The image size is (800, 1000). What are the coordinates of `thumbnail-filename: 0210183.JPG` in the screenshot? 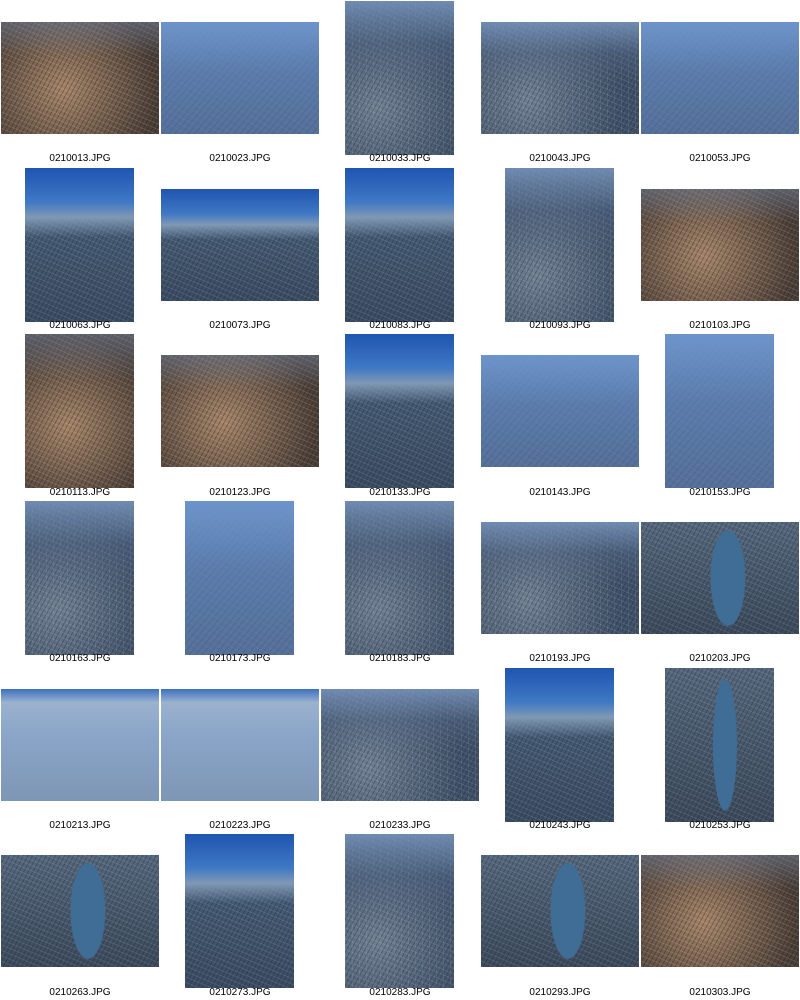 It's located at (400, 658).